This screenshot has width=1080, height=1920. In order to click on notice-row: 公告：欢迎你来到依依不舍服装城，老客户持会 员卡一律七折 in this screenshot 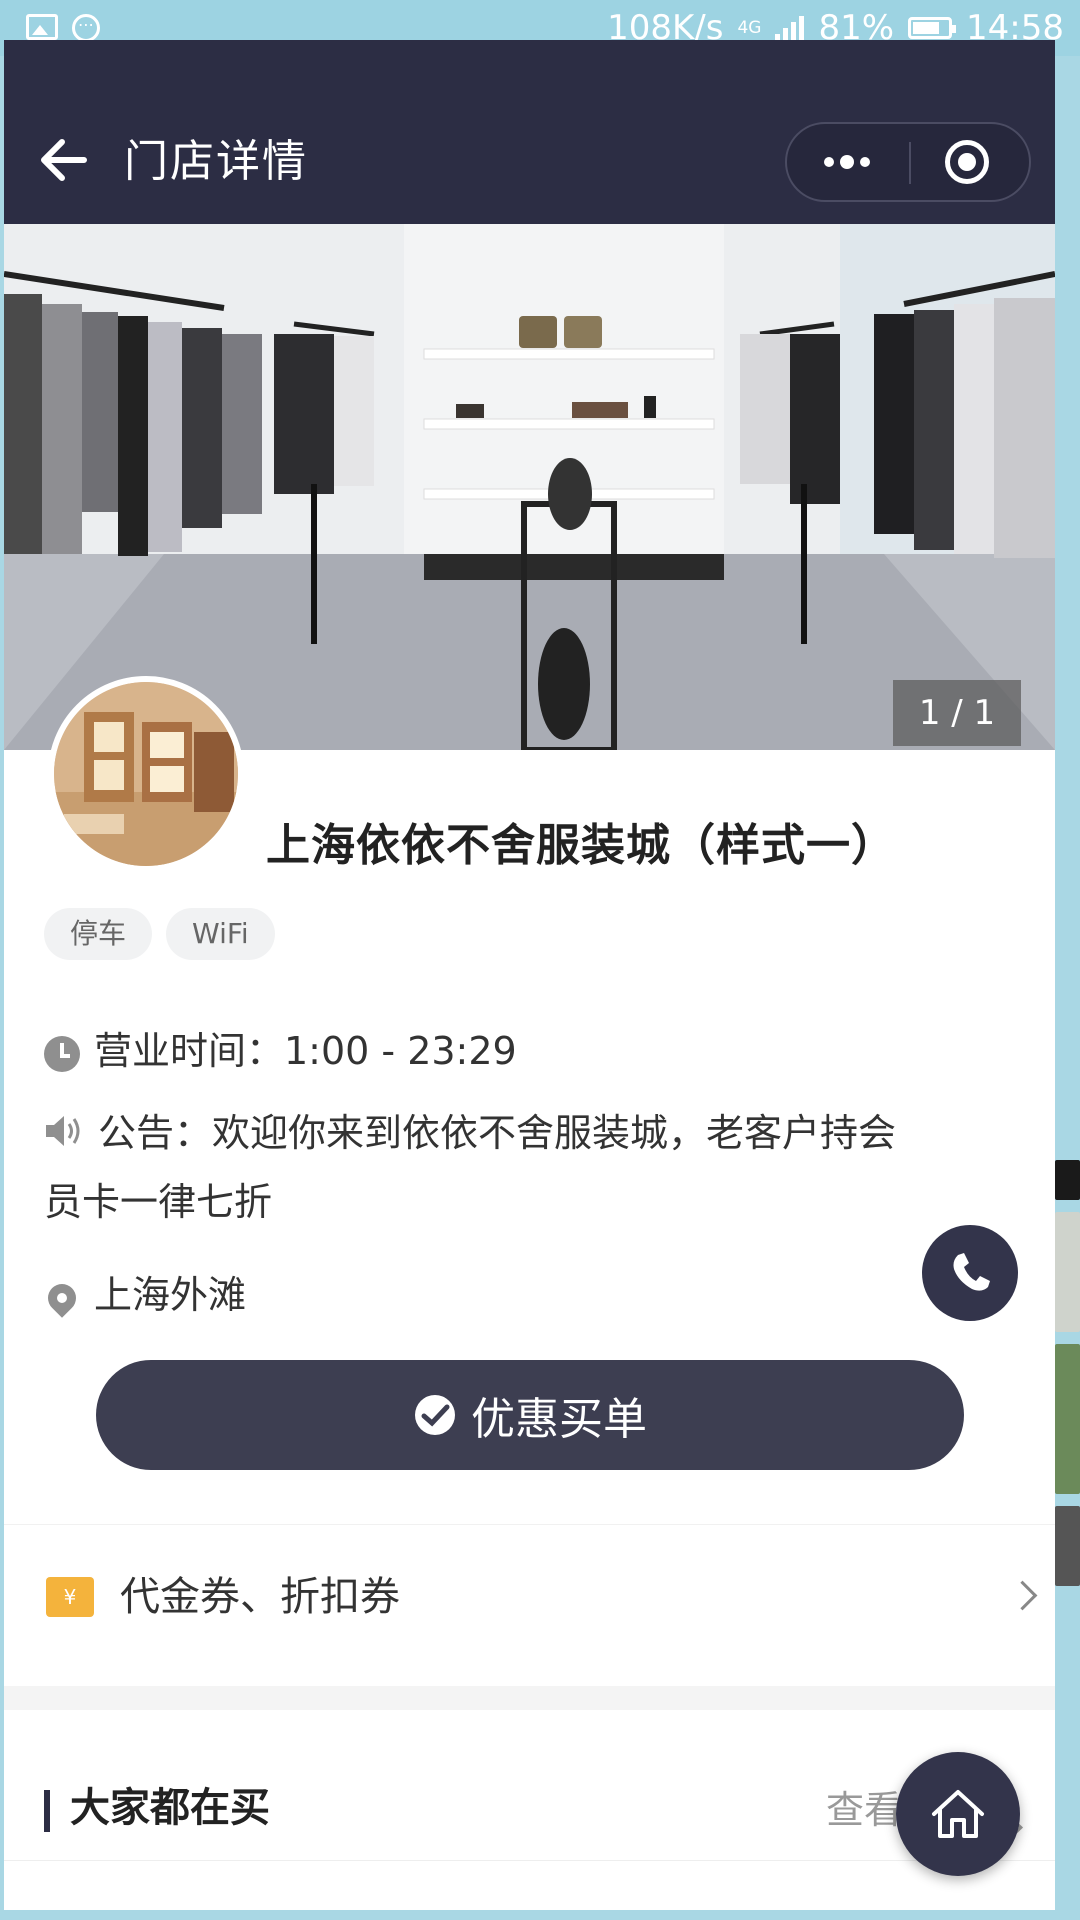, I will do `click(534, 1167)`.